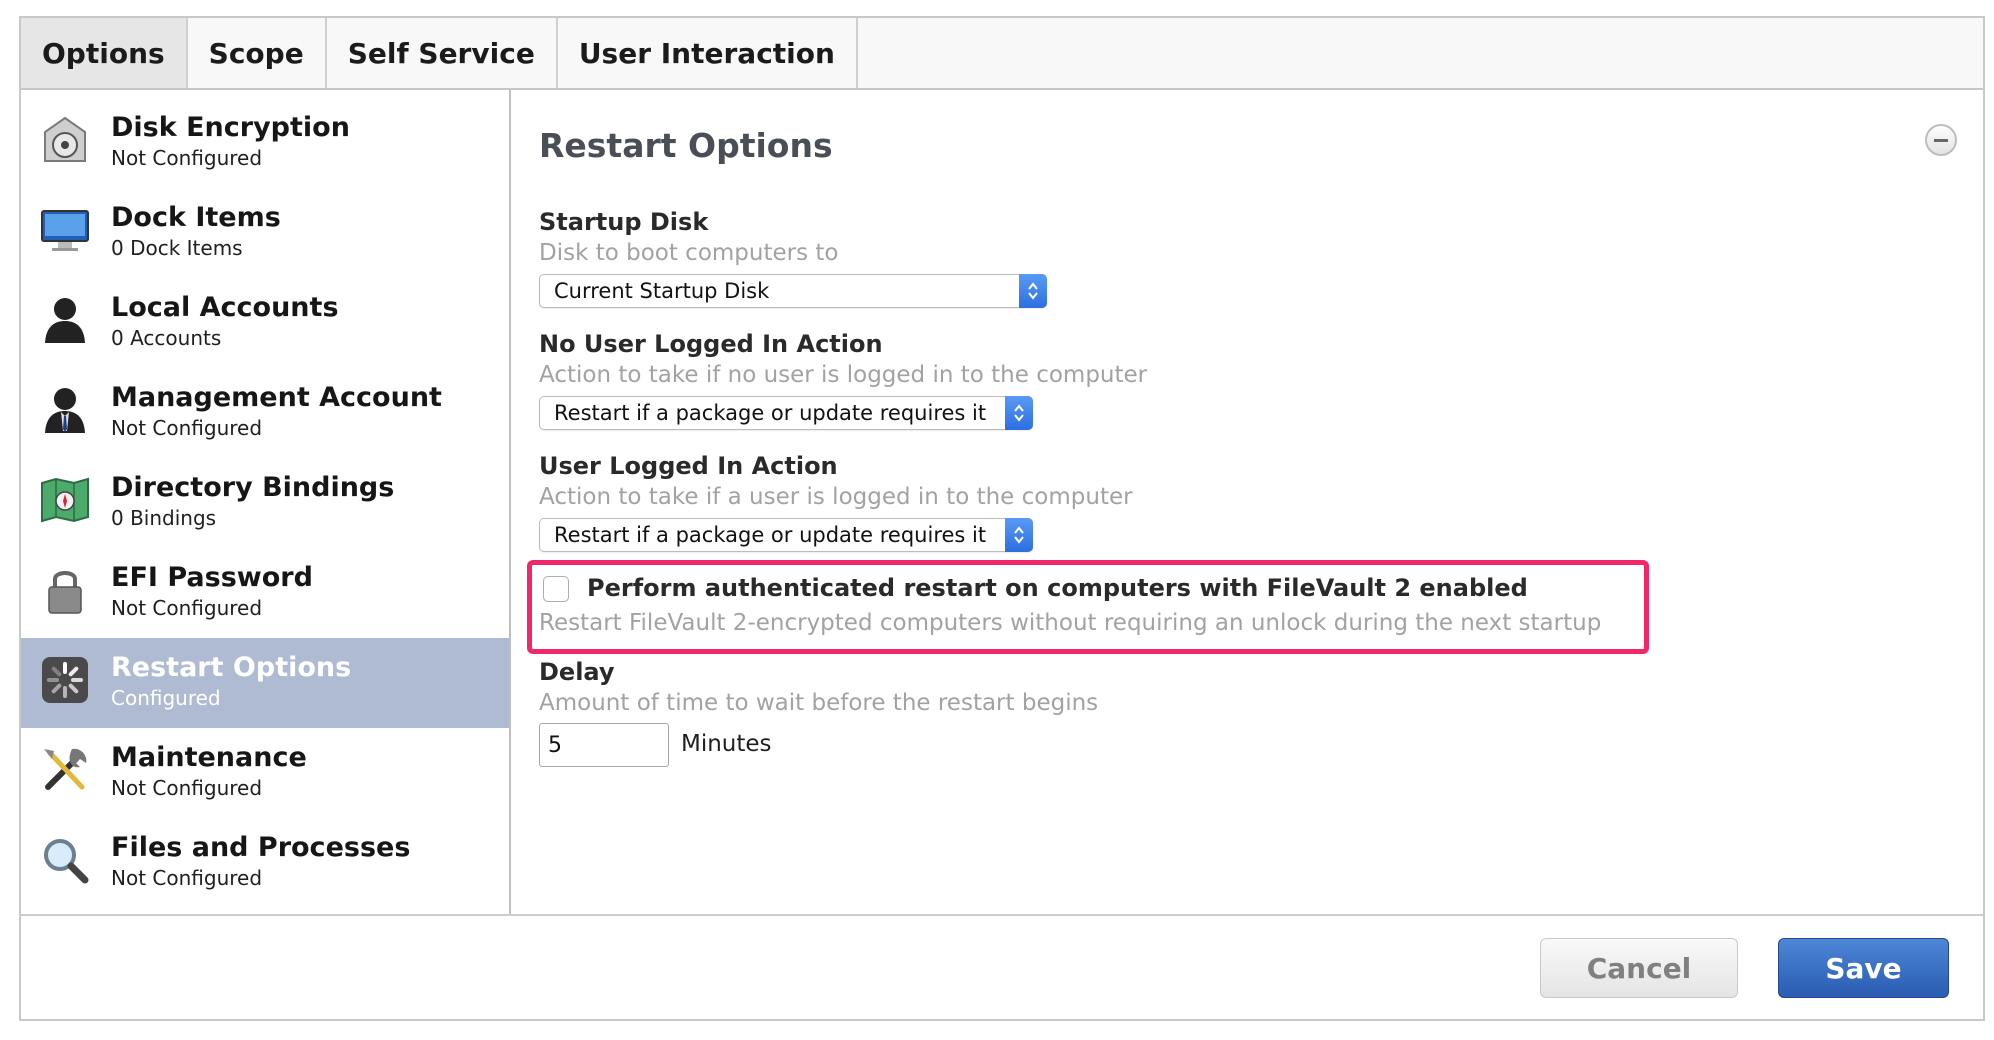 The height and width of the screenshot is (1040, 1994). I want to click on admin-user-icon, so click(65, 410).